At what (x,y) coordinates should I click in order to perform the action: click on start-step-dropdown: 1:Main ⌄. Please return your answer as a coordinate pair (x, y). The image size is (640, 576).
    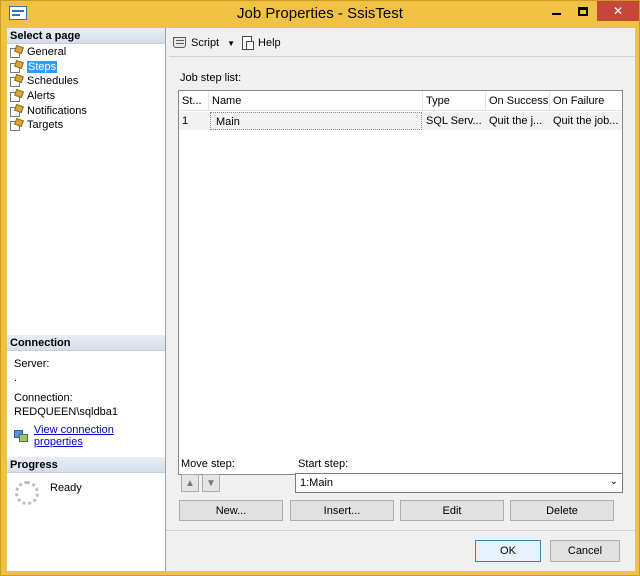
    Looking at the image, I should click on (459, 483).